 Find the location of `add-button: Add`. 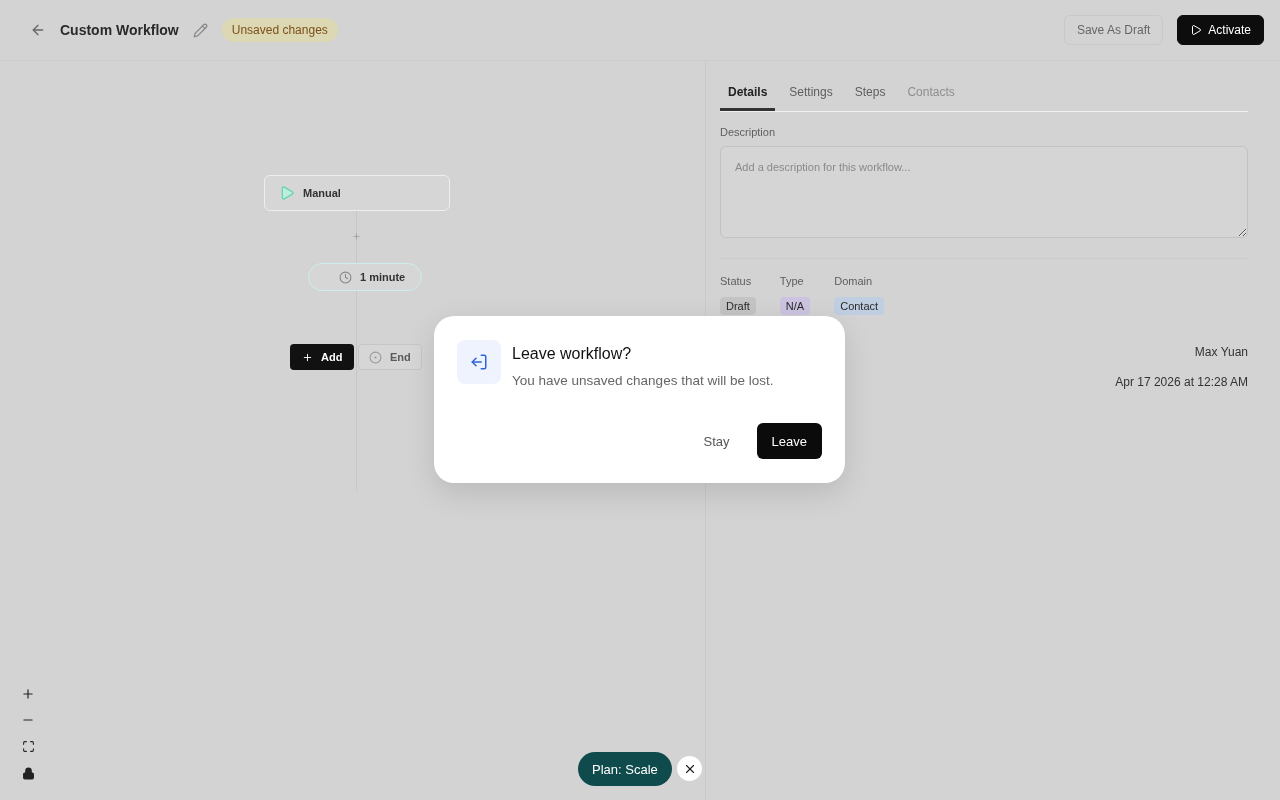

add-button: Add is located at coordinates (322, 357).